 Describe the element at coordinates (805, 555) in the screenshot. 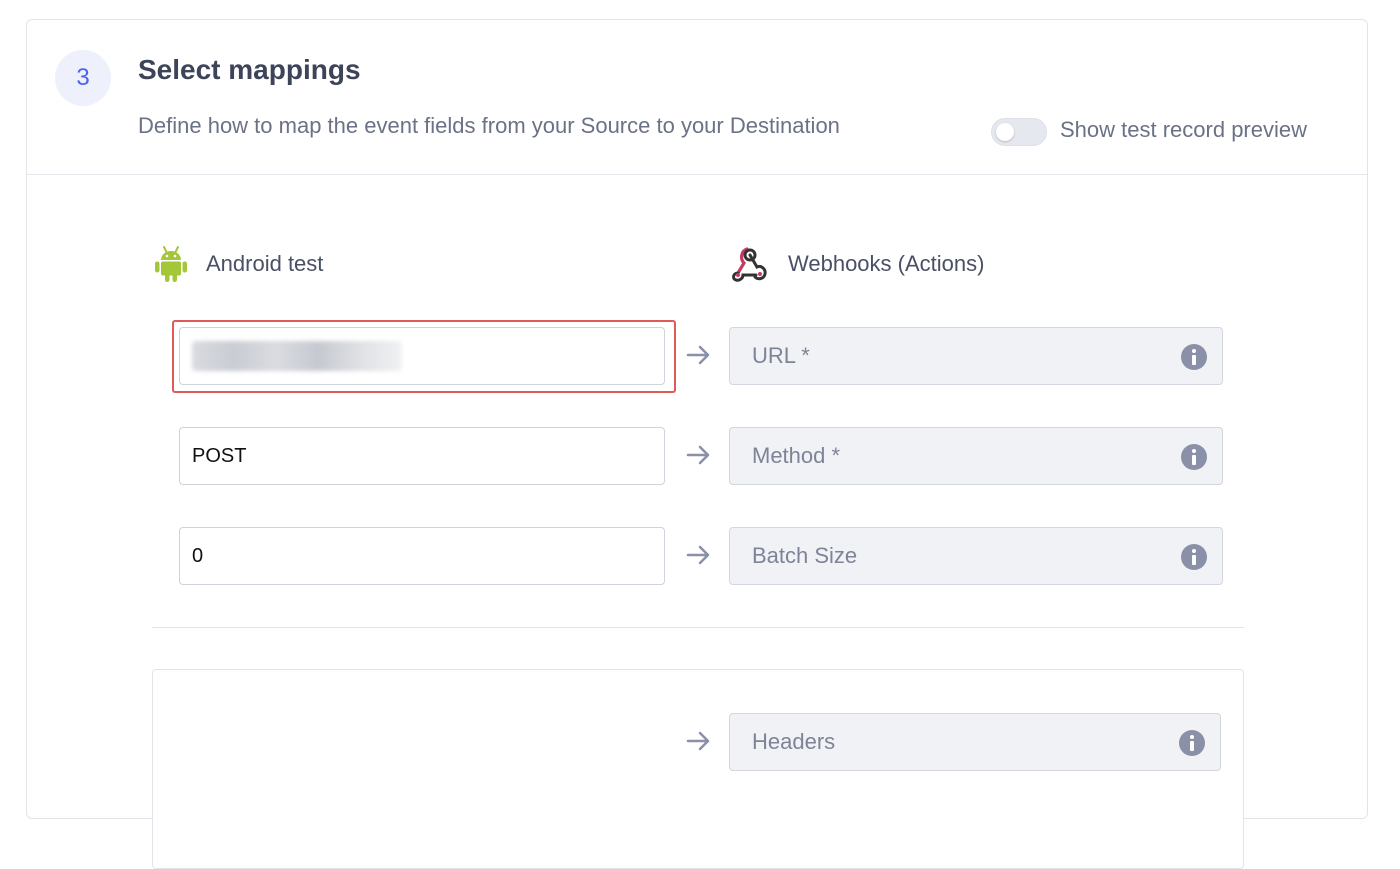

I see `batch-size-field-label: Batch Size` at that location.